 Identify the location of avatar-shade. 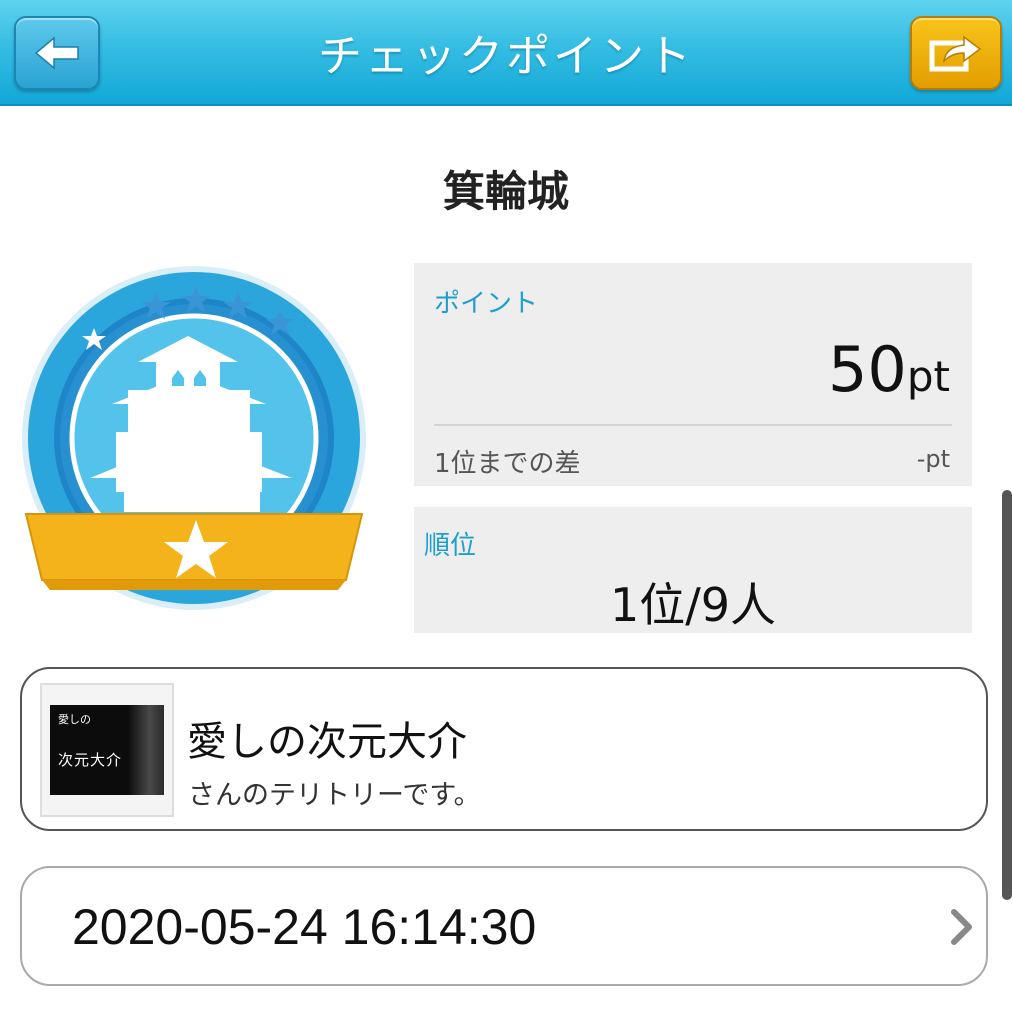
(146, 750).